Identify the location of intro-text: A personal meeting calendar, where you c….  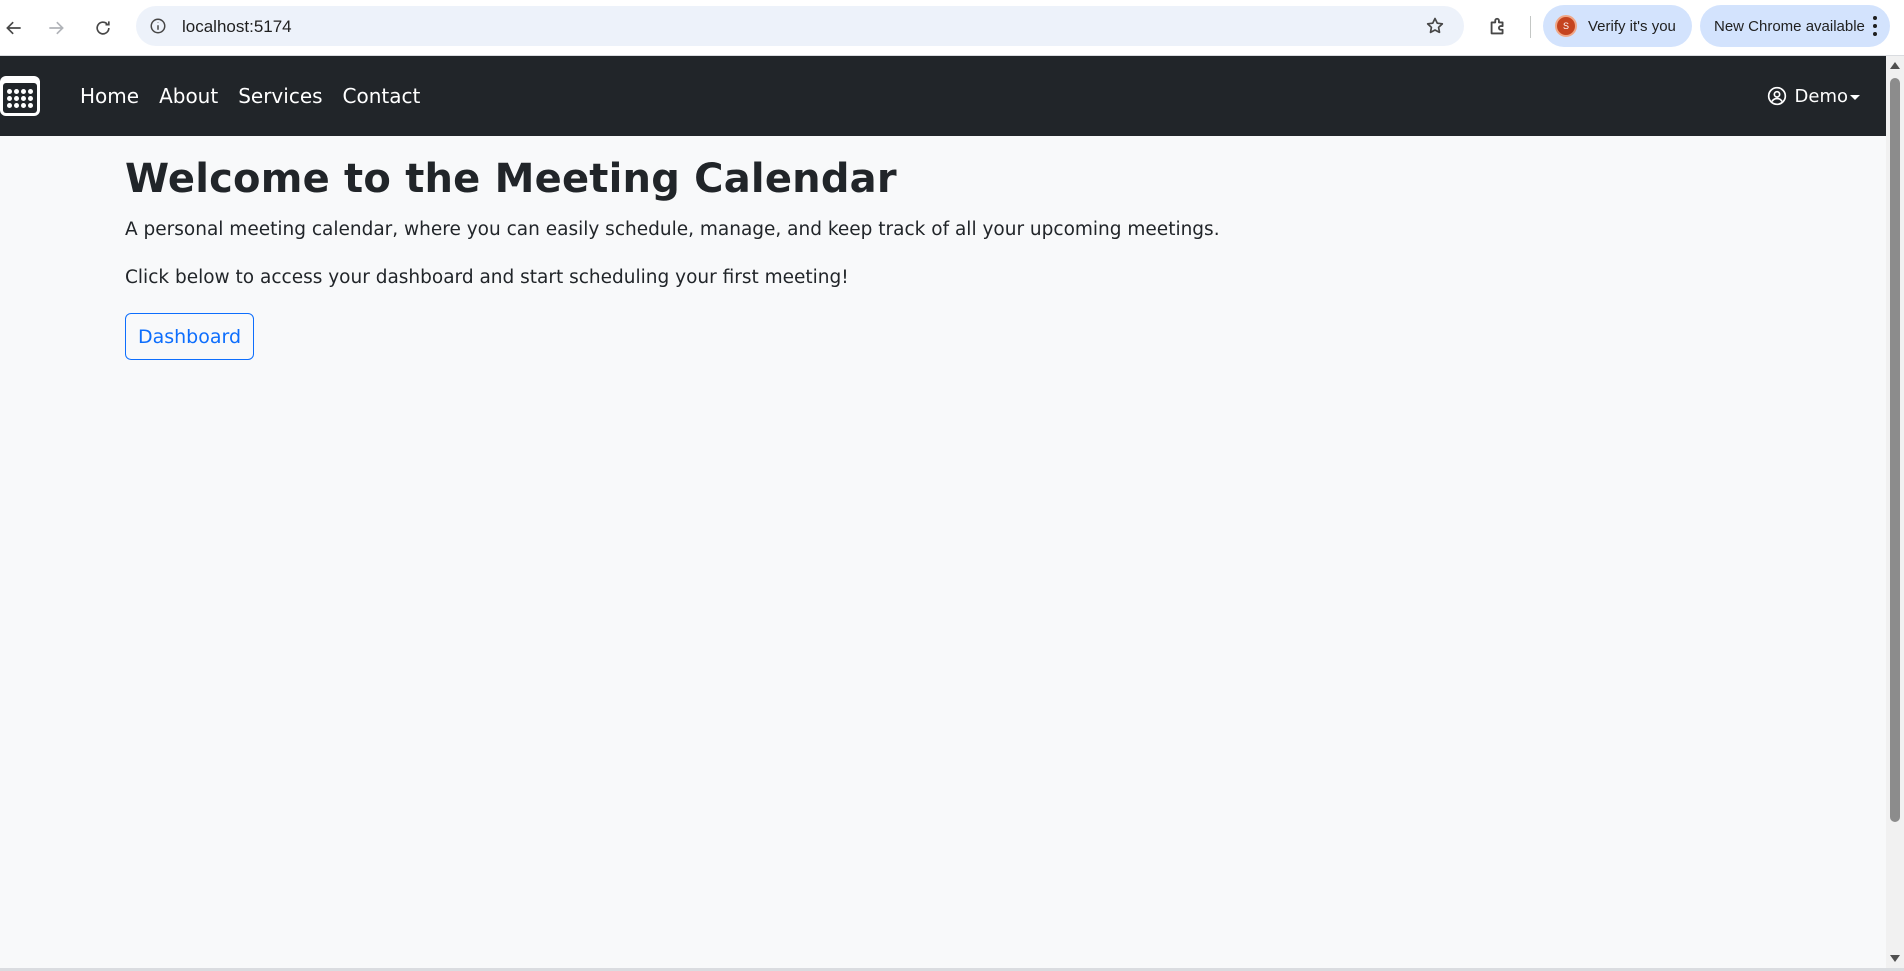
(672, 229).